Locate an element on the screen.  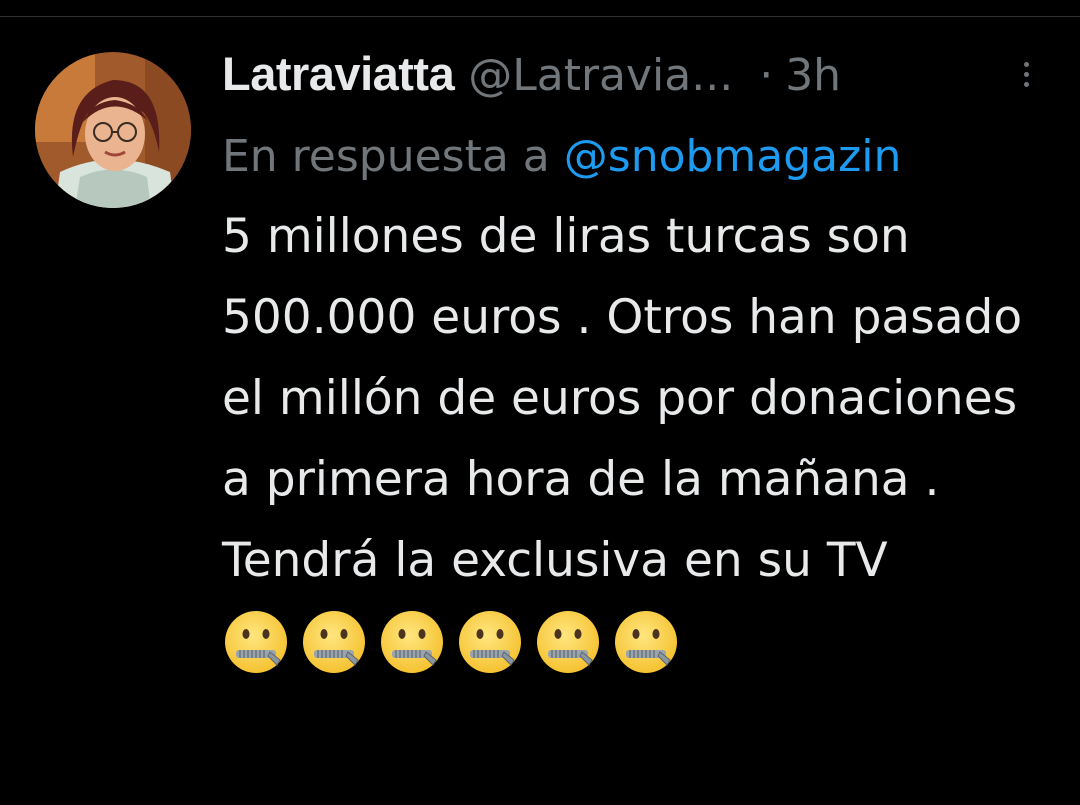
avatar is located at coordinates (113, 130).